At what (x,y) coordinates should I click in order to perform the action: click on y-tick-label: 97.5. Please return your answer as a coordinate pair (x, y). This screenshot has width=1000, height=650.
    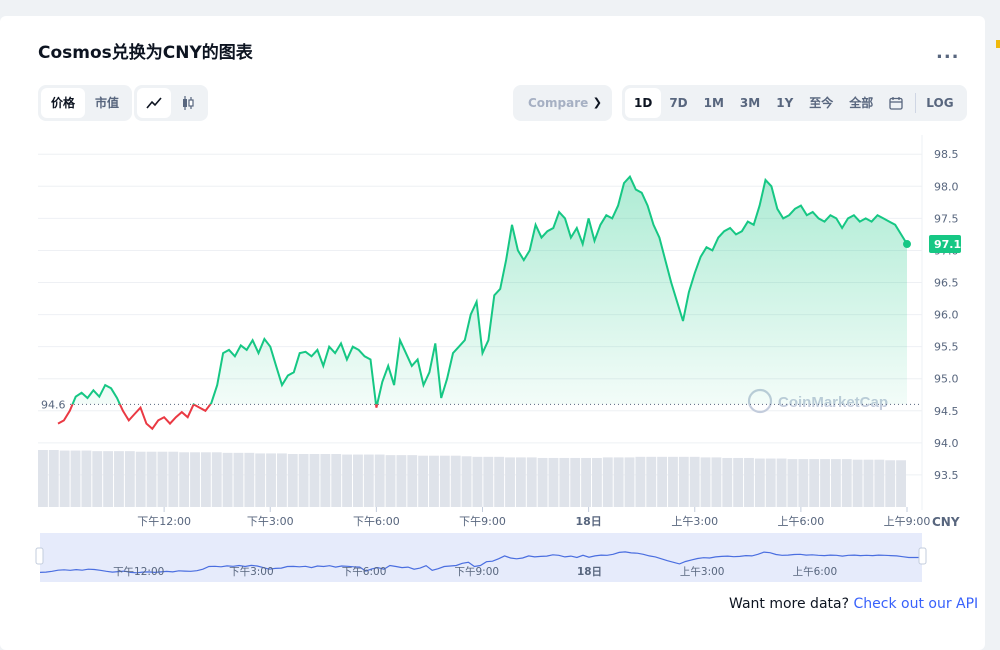
    Looking at the image, I should click on (946, 218).